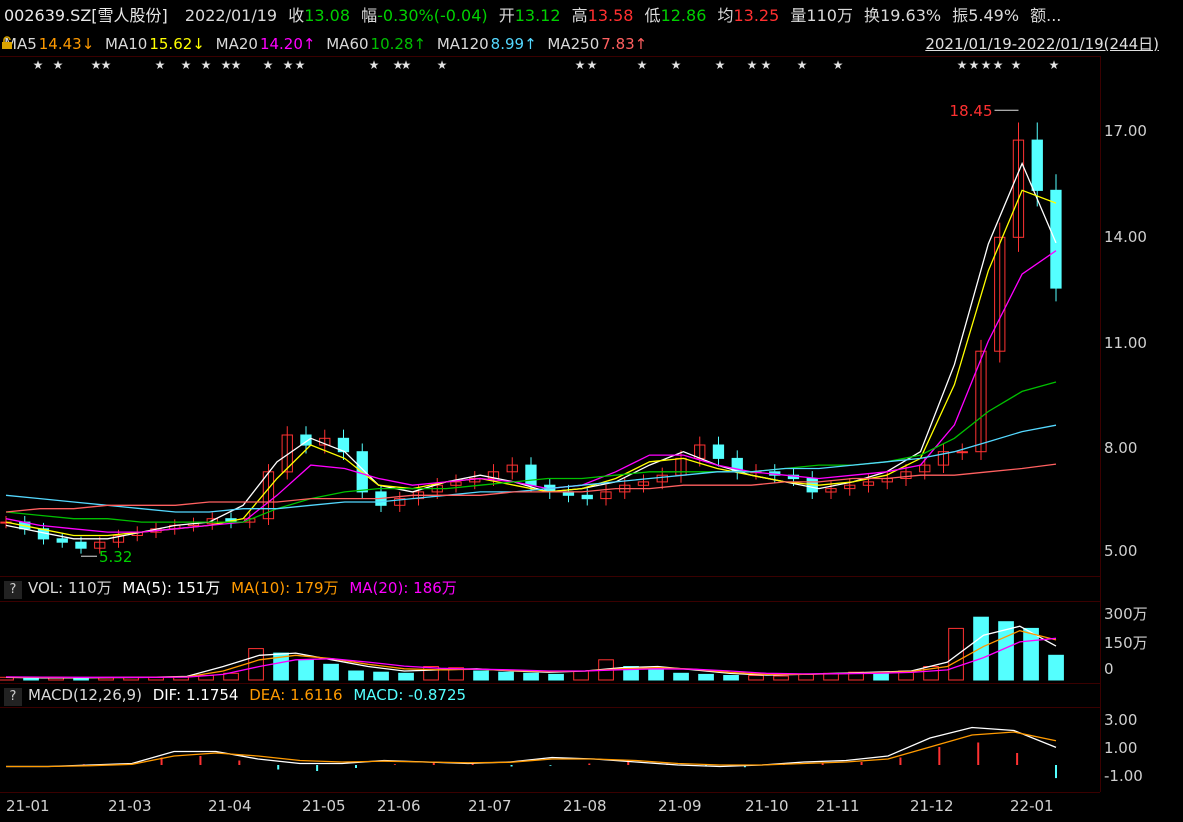 The image size is (1183, 822). What do you see at coordinates (994, 15) in the screenshot?
I see `amplitude-value: 5.49%` at bounding box center [994, 15].